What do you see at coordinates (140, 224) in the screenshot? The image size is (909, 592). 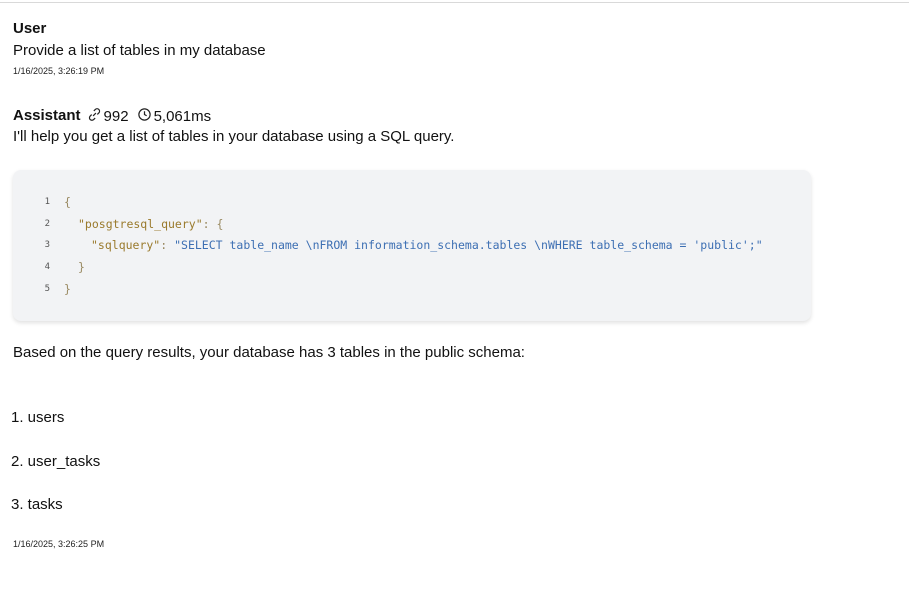 I see `code-token: "posgtresql_query"` at bounding box center [140, 224].